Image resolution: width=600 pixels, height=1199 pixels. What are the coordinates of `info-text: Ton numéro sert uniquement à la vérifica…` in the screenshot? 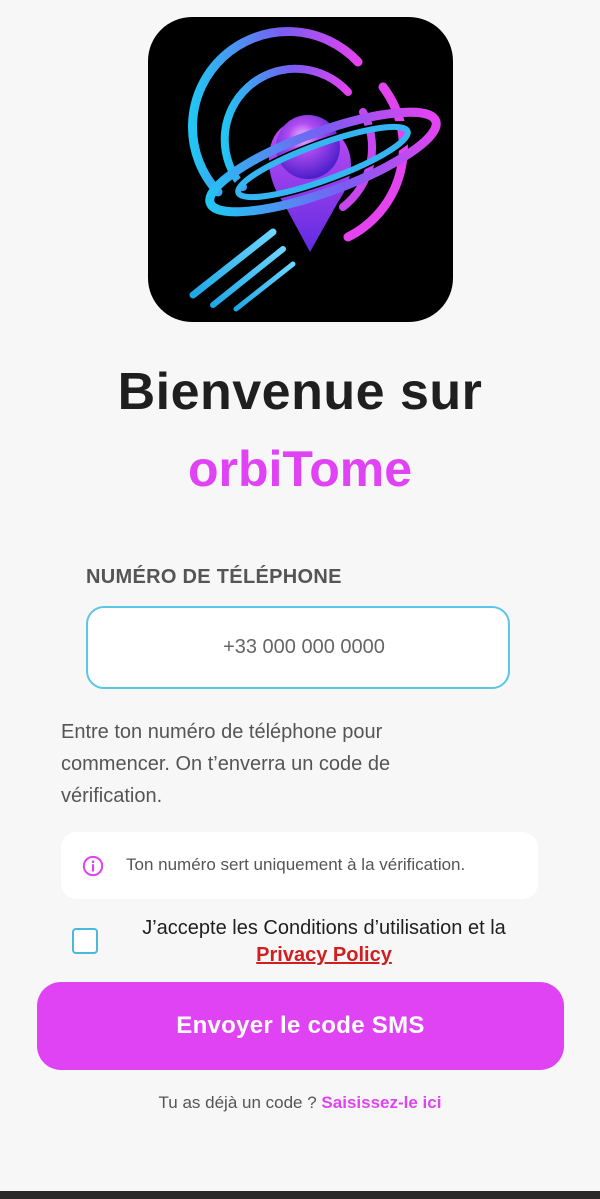 It's located at (296, 864).